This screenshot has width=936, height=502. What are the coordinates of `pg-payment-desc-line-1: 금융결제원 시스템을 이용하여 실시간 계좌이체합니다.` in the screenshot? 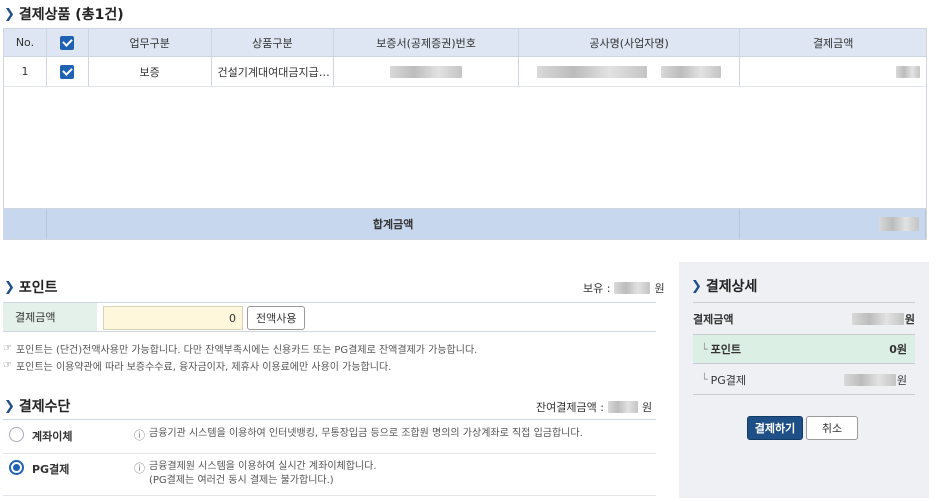 It's located at (263, 466).